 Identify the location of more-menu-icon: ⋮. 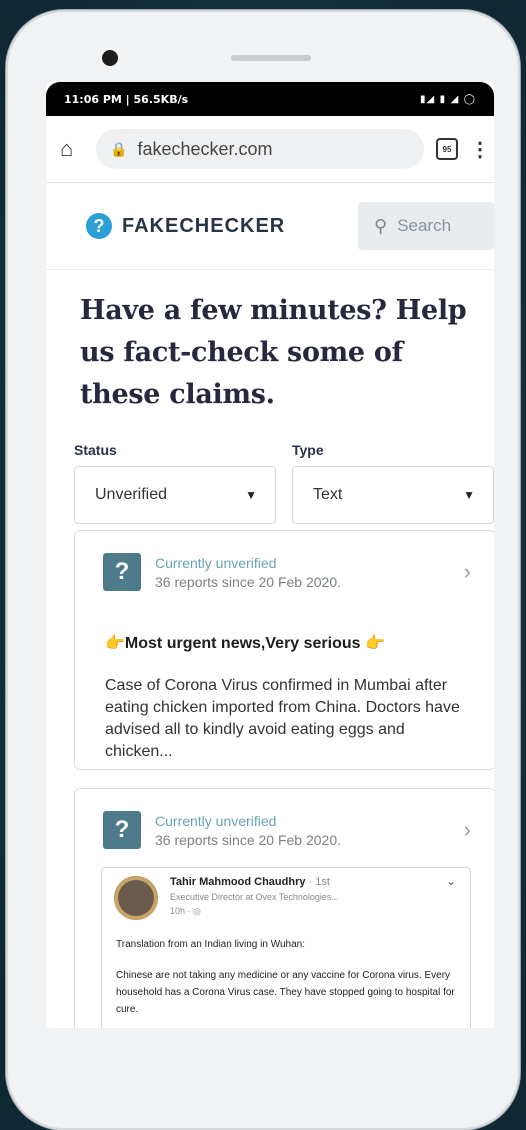
(480, 149).